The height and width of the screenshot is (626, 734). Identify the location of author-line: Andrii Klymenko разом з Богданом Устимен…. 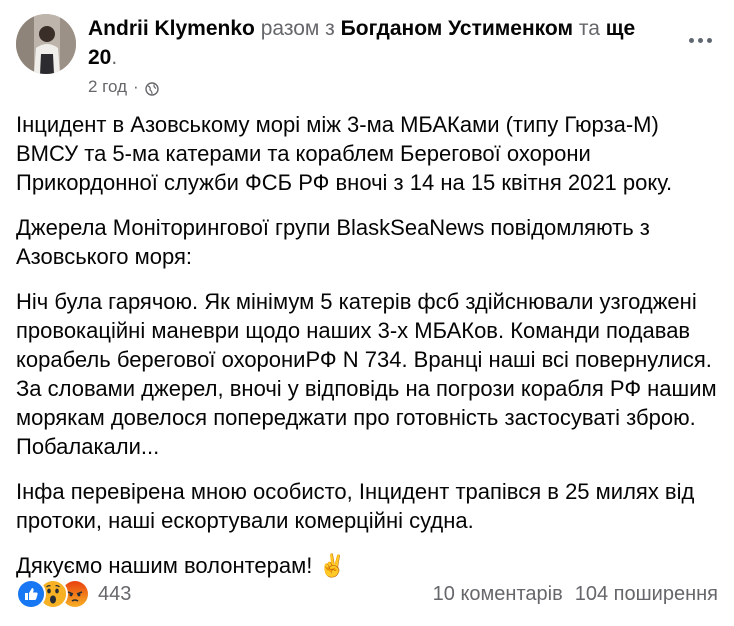
(368, 43).